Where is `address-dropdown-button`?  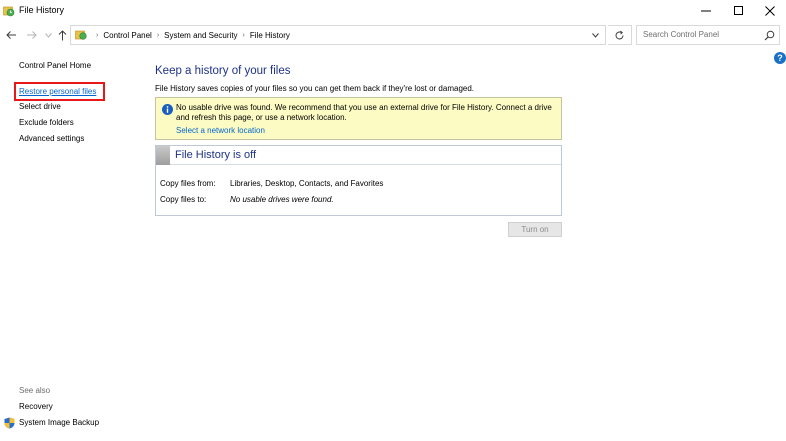
address-dropdown-button is located at coordinates (595, 35).